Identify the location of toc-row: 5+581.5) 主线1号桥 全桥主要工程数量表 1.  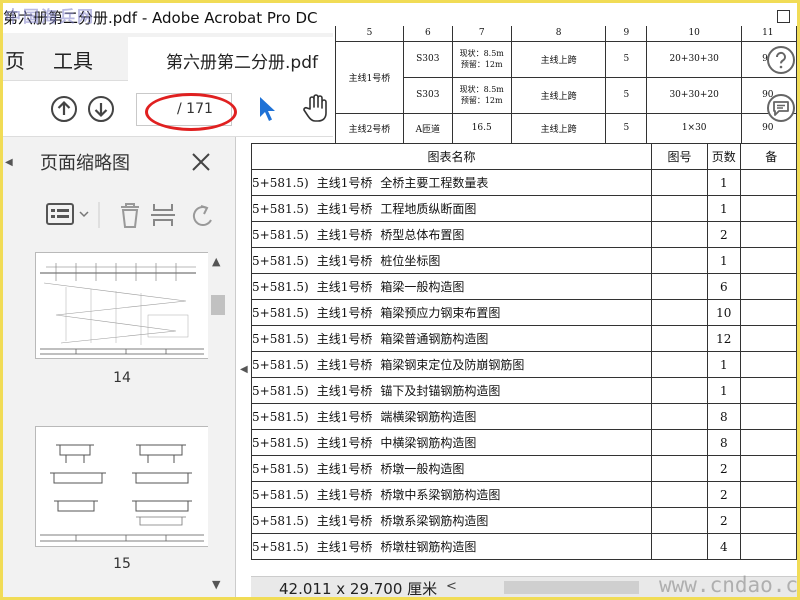
(524, 182).